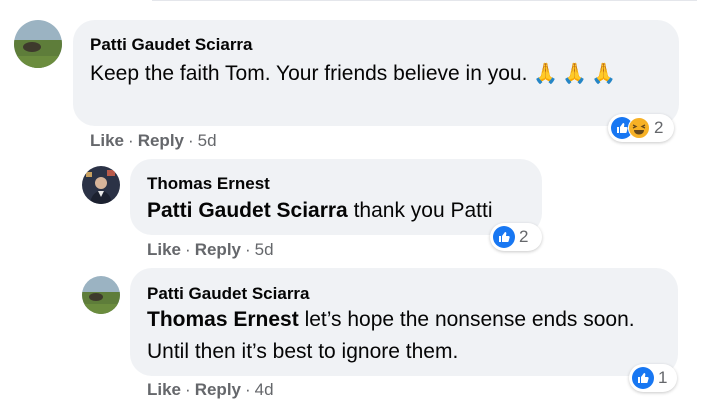  Describe the element at coordinates (247, 210) in the screenshot. I see `mention-link: Patti Gaudet Sciarra` at that location.